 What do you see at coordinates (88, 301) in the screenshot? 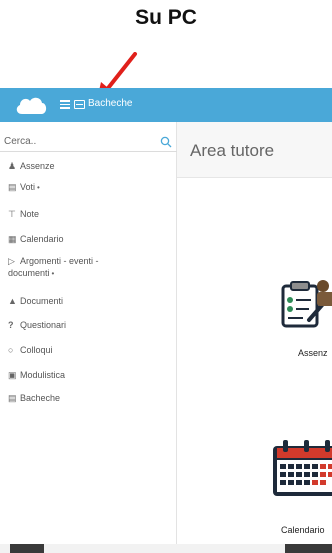
I see `sidebar-item-documenti: ▲ Documenti` at bounding box center [88, 301].